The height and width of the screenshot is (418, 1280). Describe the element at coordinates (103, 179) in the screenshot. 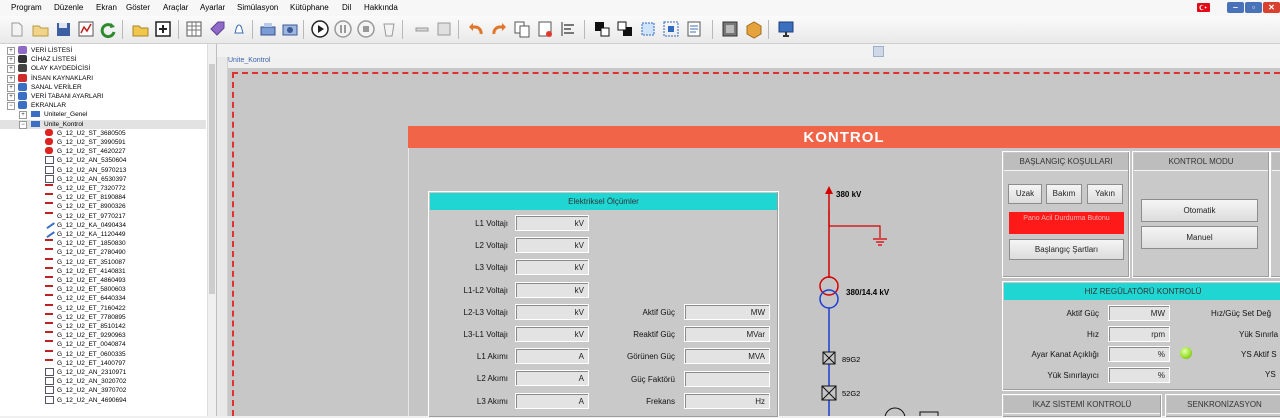

I see `tree-item: G_12_U2_AN_6530397` at that location.